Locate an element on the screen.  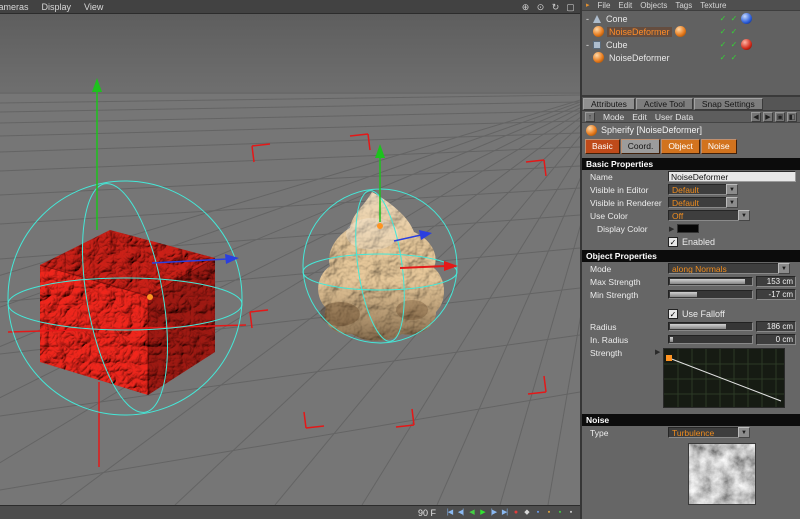
lock-icon: ▣ is located at coordinates (780, 116).